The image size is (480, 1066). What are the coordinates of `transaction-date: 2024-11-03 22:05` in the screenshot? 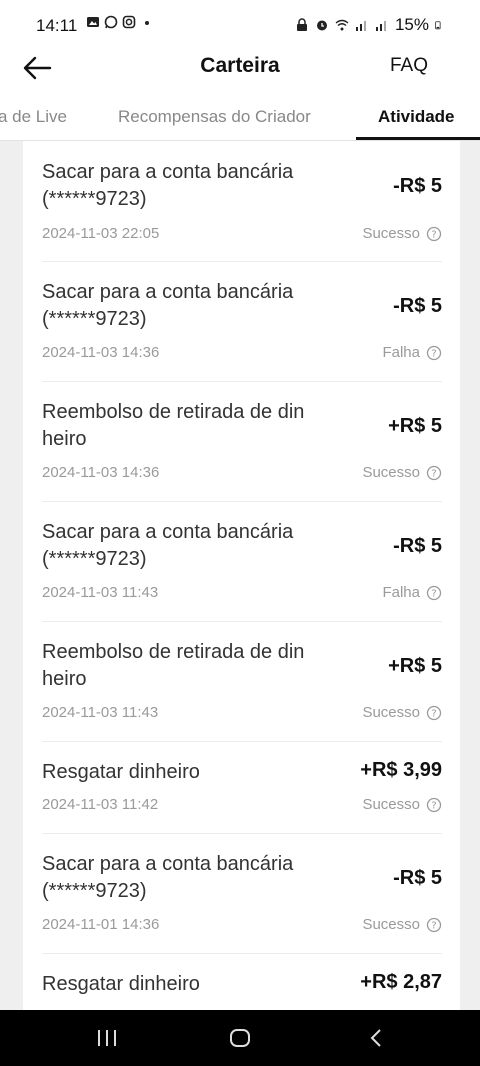 It's located at (101, 233).